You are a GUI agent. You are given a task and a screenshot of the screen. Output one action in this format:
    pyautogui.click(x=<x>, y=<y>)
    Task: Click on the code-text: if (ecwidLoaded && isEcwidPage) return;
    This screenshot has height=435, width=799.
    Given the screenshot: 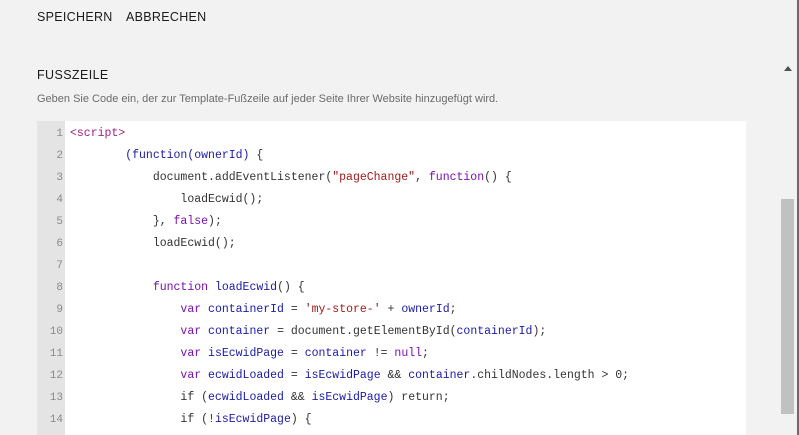 What is the action you would take?
    pyautogui.click(x=260, y=398)
    